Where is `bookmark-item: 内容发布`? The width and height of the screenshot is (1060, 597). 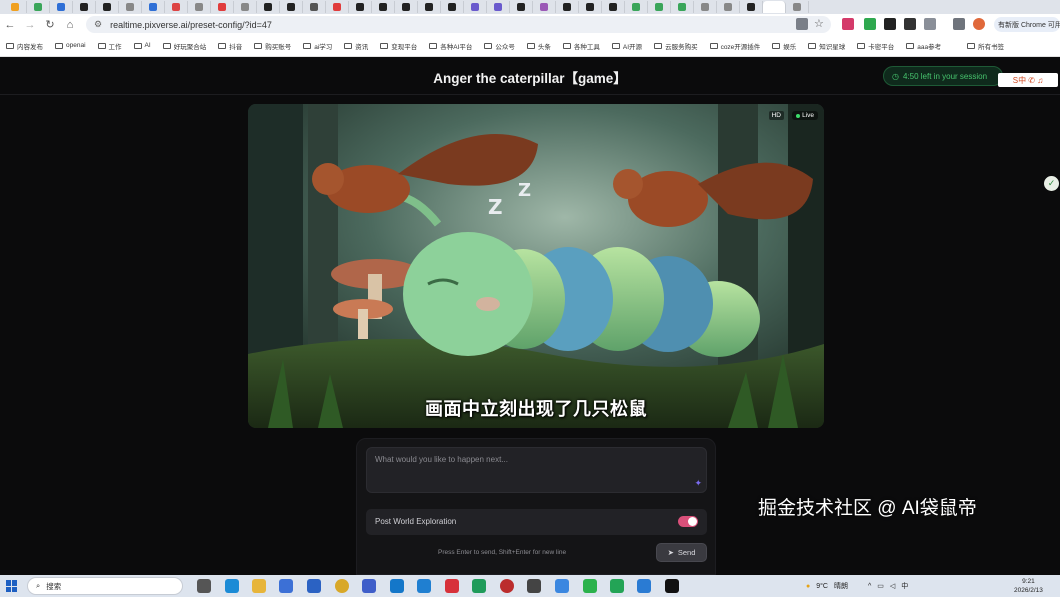 bookmark-item: 内容发布 is located at coordinates (24, 46).